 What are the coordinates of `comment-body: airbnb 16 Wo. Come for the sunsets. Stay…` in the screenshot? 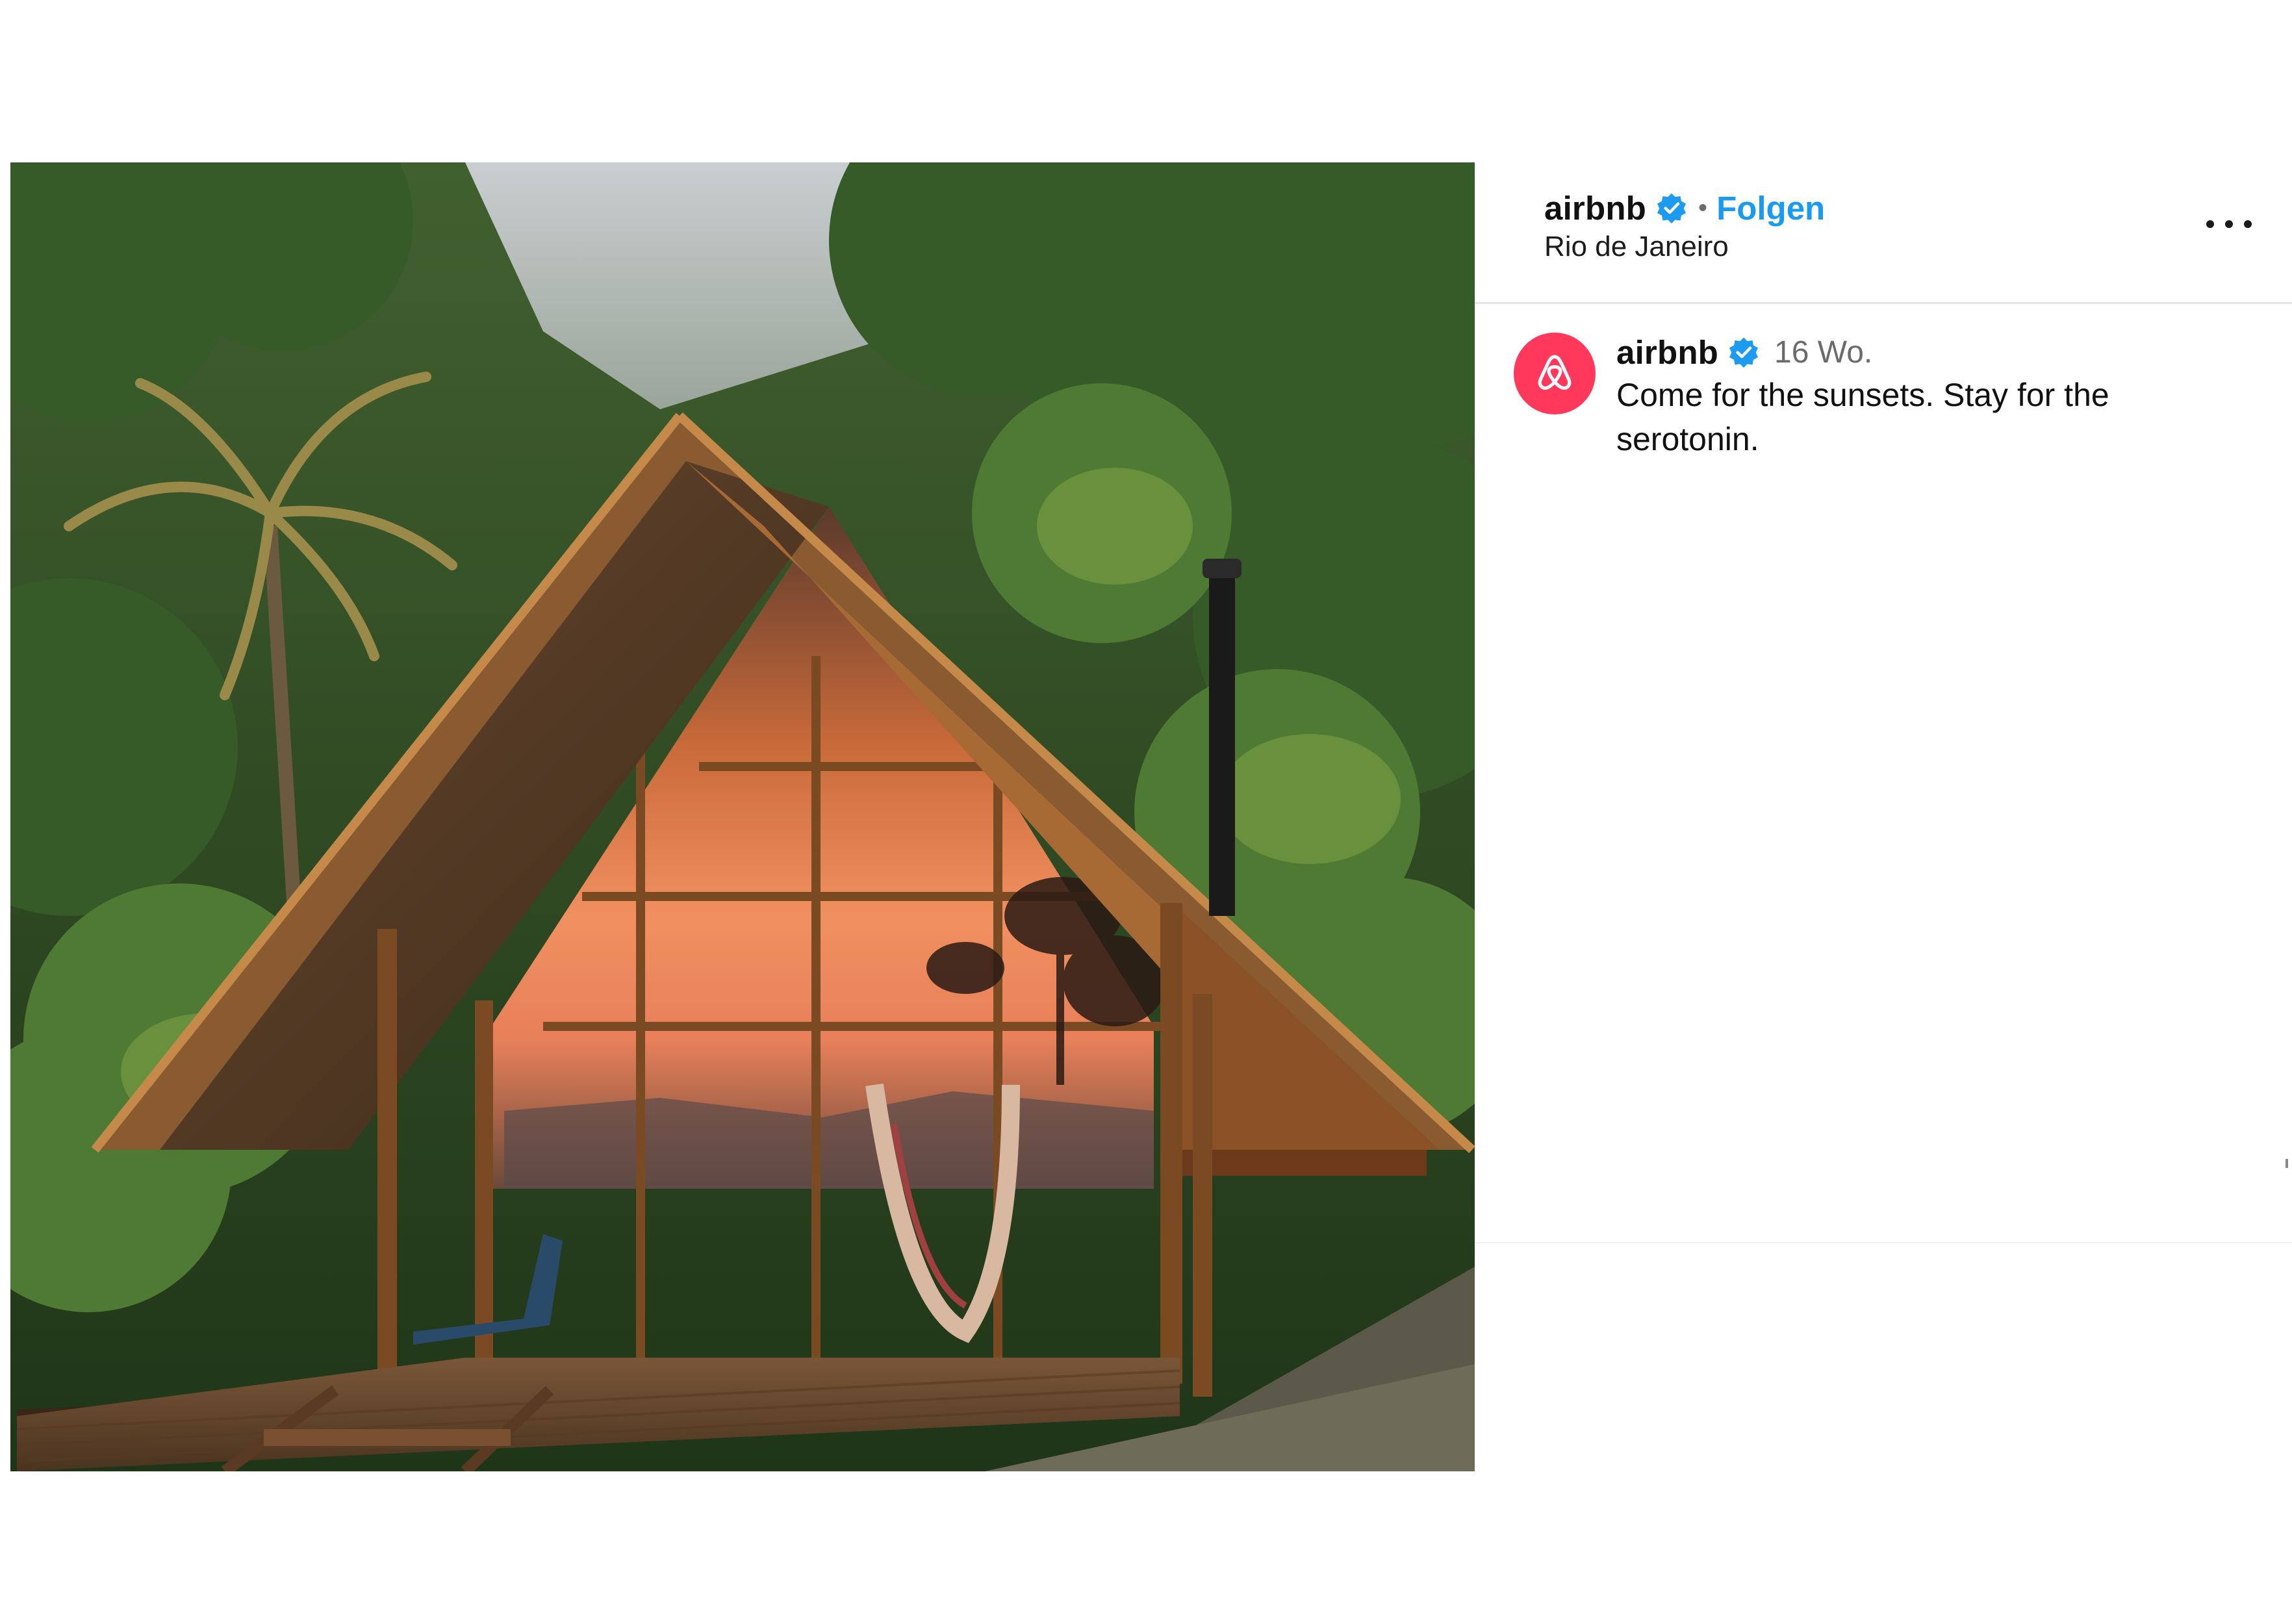 It's located at (1928, 397).